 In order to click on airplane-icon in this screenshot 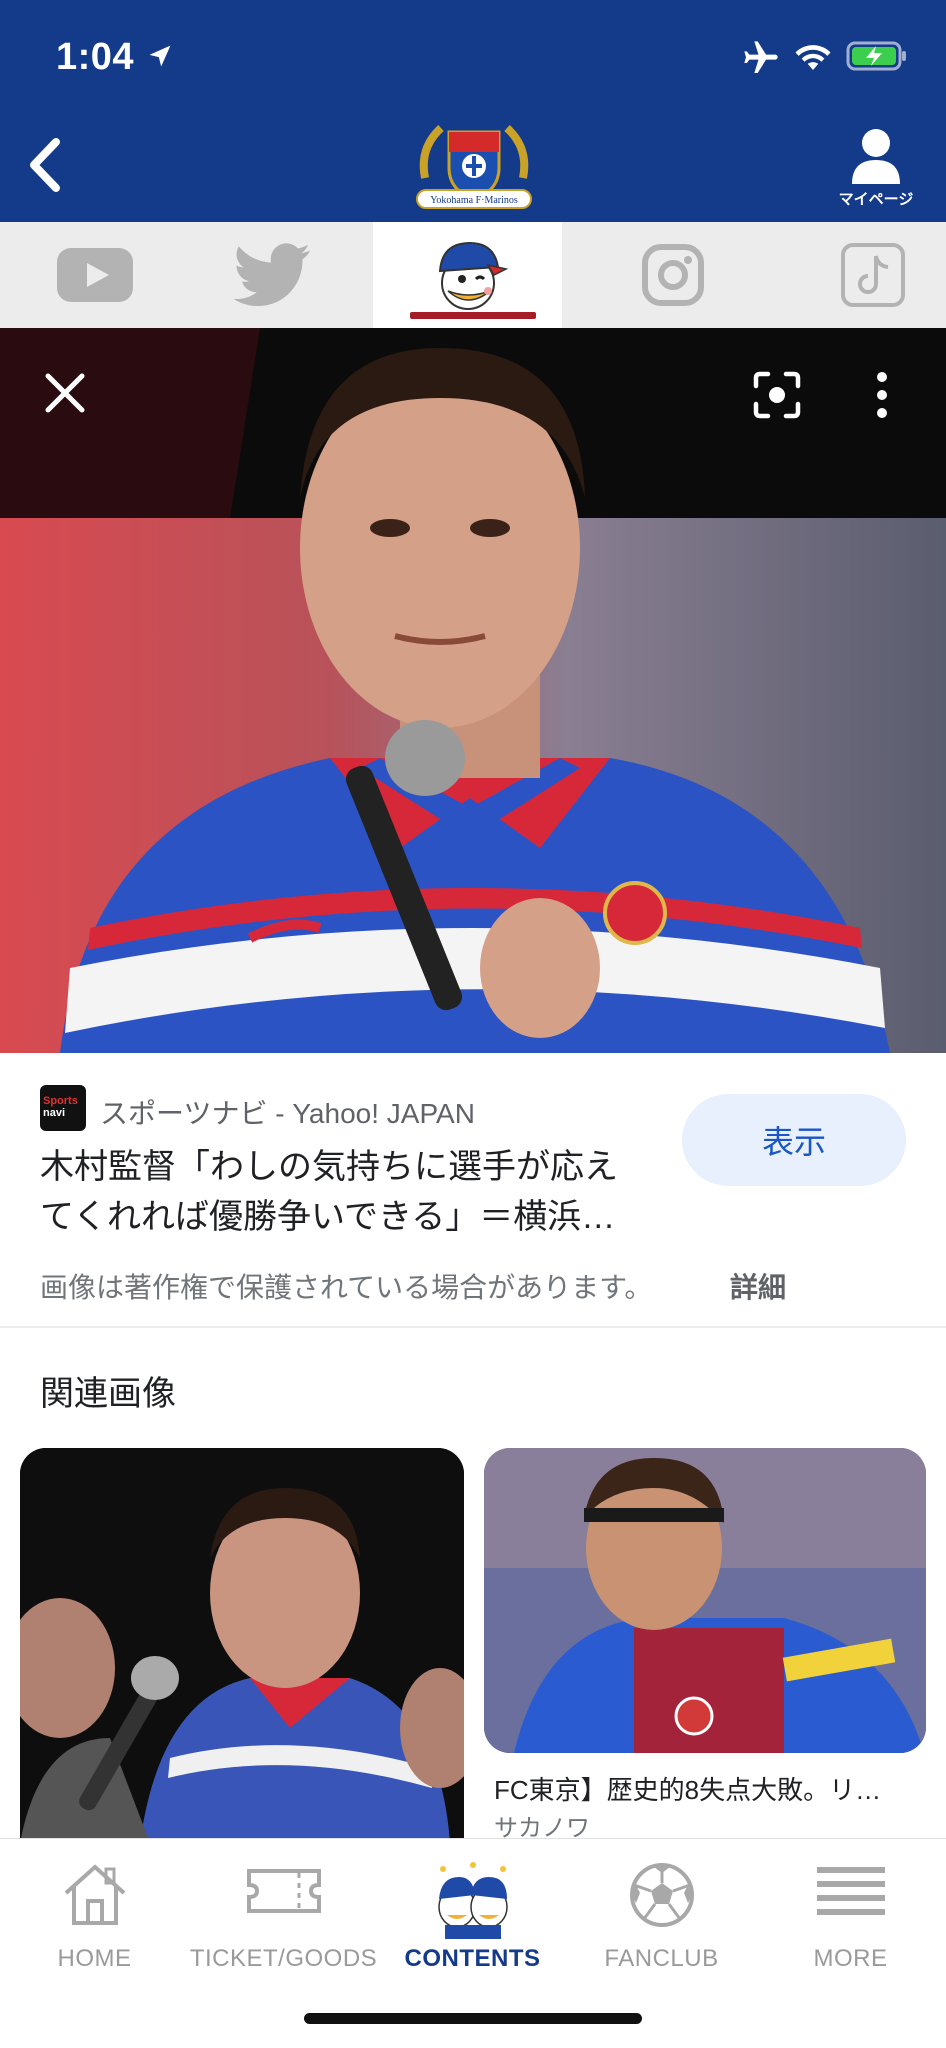, I will do `click(761, 57)`.